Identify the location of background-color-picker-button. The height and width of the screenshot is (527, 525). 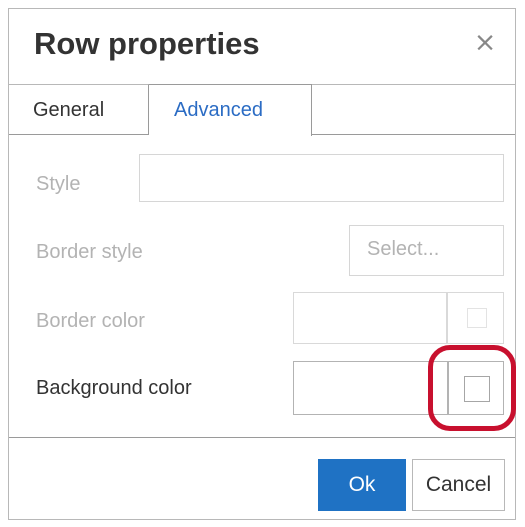
(476, 388).